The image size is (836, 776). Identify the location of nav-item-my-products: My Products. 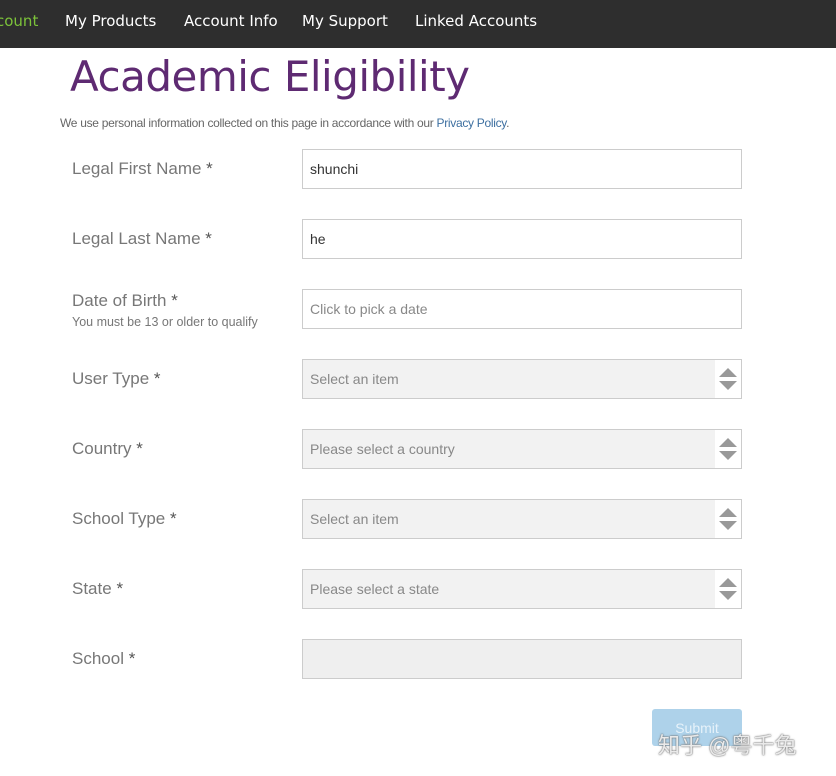
(110, 21).